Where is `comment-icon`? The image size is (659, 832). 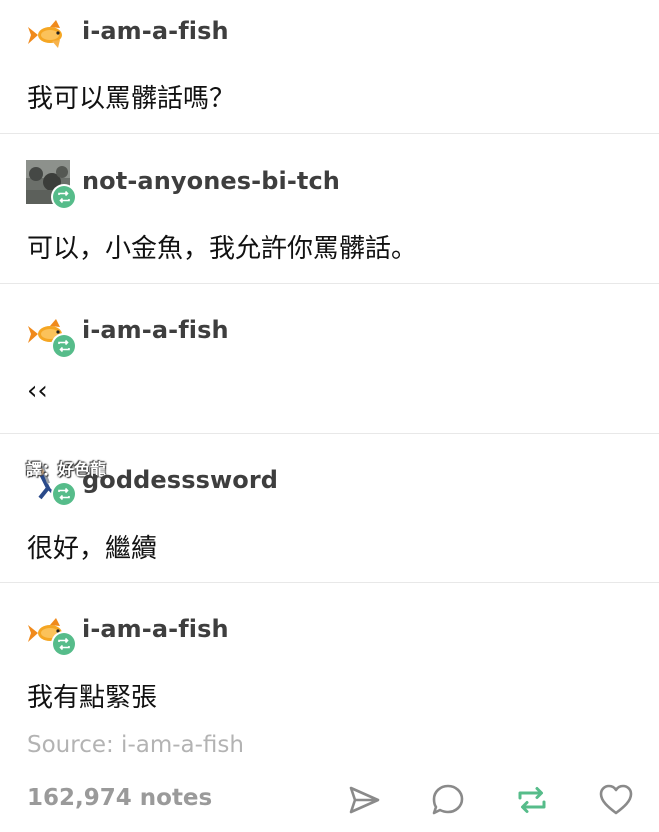
comment-icon is located at coordinates (448, 800).